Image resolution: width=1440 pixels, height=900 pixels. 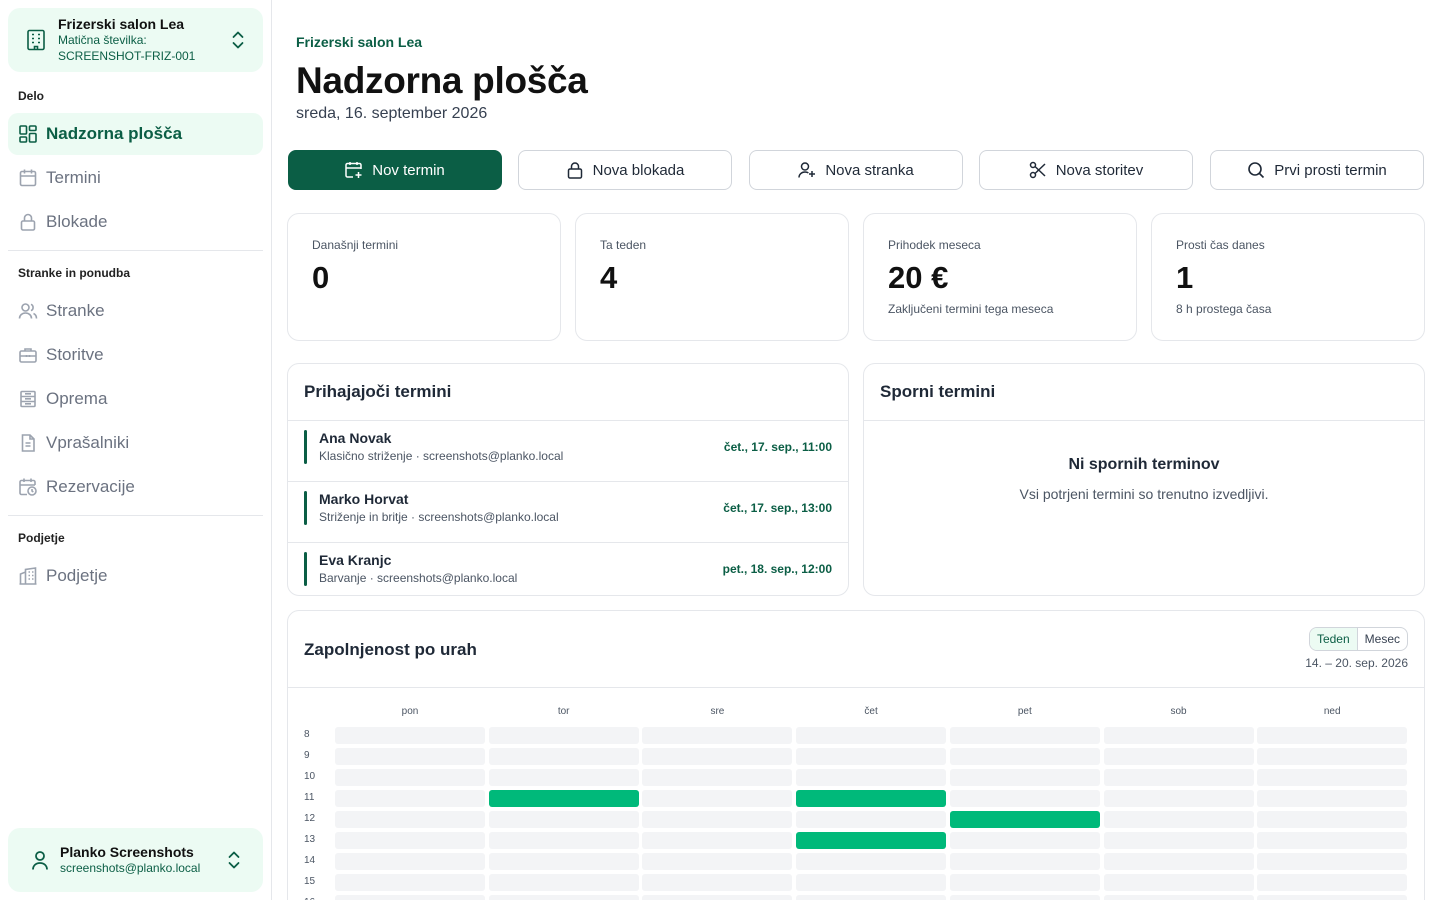 What do you see at coordinates (307, 734) in the screenshot?
I see `hour-label: 8` at bounding box center [307, 734].